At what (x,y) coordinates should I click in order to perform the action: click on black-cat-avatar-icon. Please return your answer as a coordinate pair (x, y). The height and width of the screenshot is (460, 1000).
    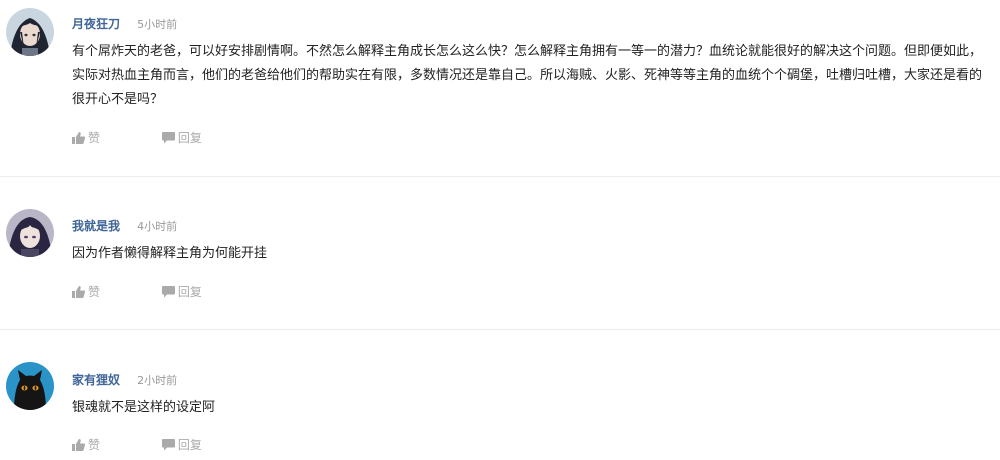
    Looking at the image, I should click on (30, 386).